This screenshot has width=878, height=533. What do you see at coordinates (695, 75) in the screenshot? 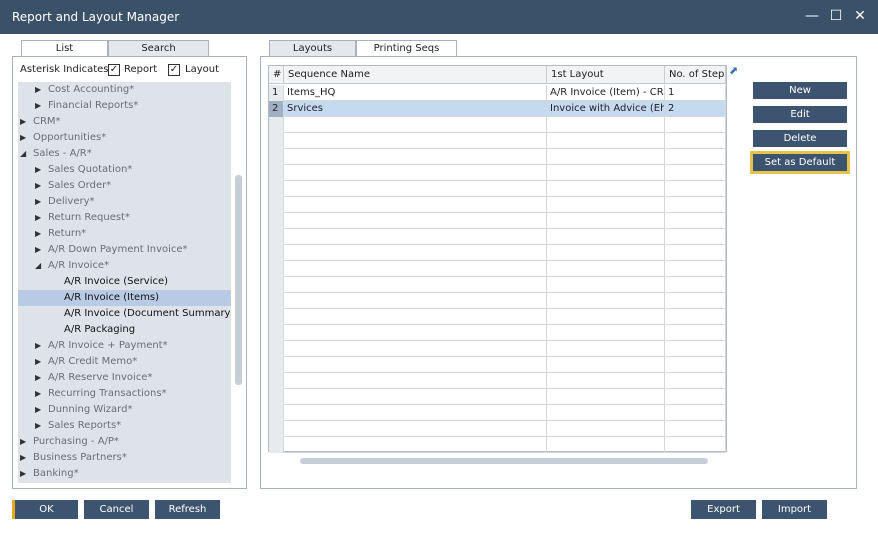
I see `column-header-no-of-steps: No. of Steps` at bounding box center [695, 75].